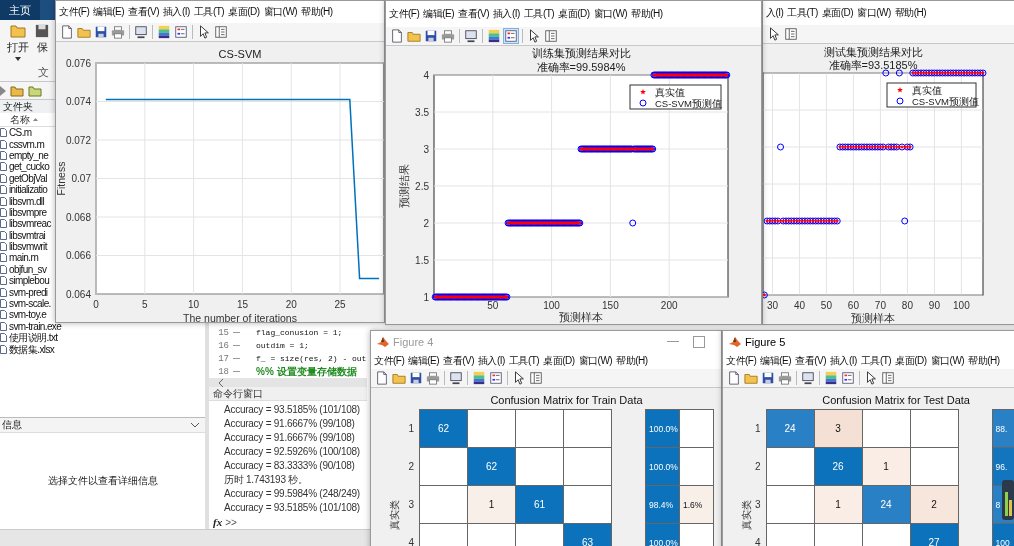 Image resolution: width=1014 pixels, height=546 pixels. I want to click on function-button: fx, so click(218, 522).